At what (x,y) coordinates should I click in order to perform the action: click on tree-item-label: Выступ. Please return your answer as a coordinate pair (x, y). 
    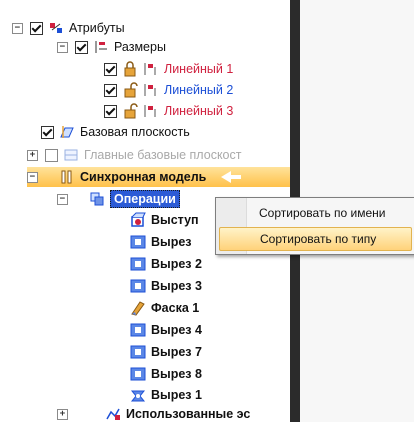
    Looking at the image, I should click on (175, 220).